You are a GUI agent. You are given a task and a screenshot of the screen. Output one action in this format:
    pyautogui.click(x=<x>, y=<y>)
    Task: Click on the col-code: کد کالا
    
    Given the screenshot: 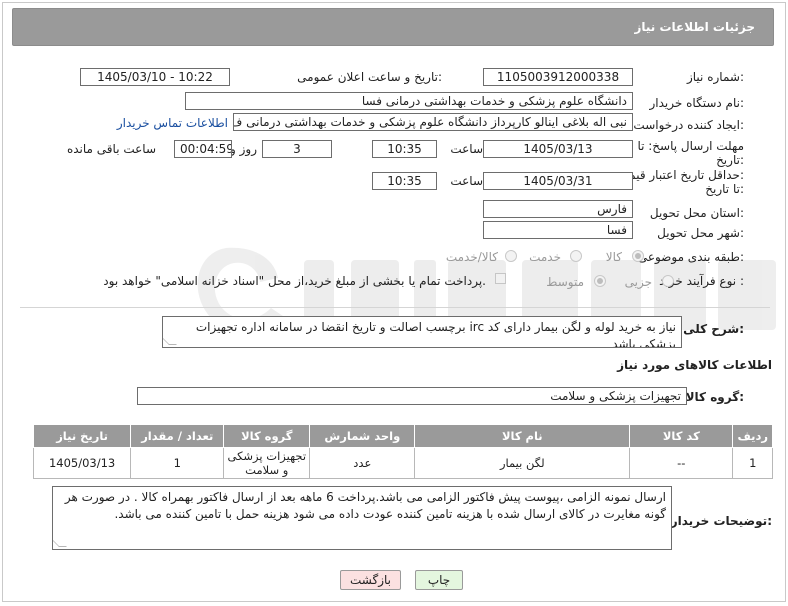 What is the action you would take?
    pyautogui.click(x=681, y=436)
    